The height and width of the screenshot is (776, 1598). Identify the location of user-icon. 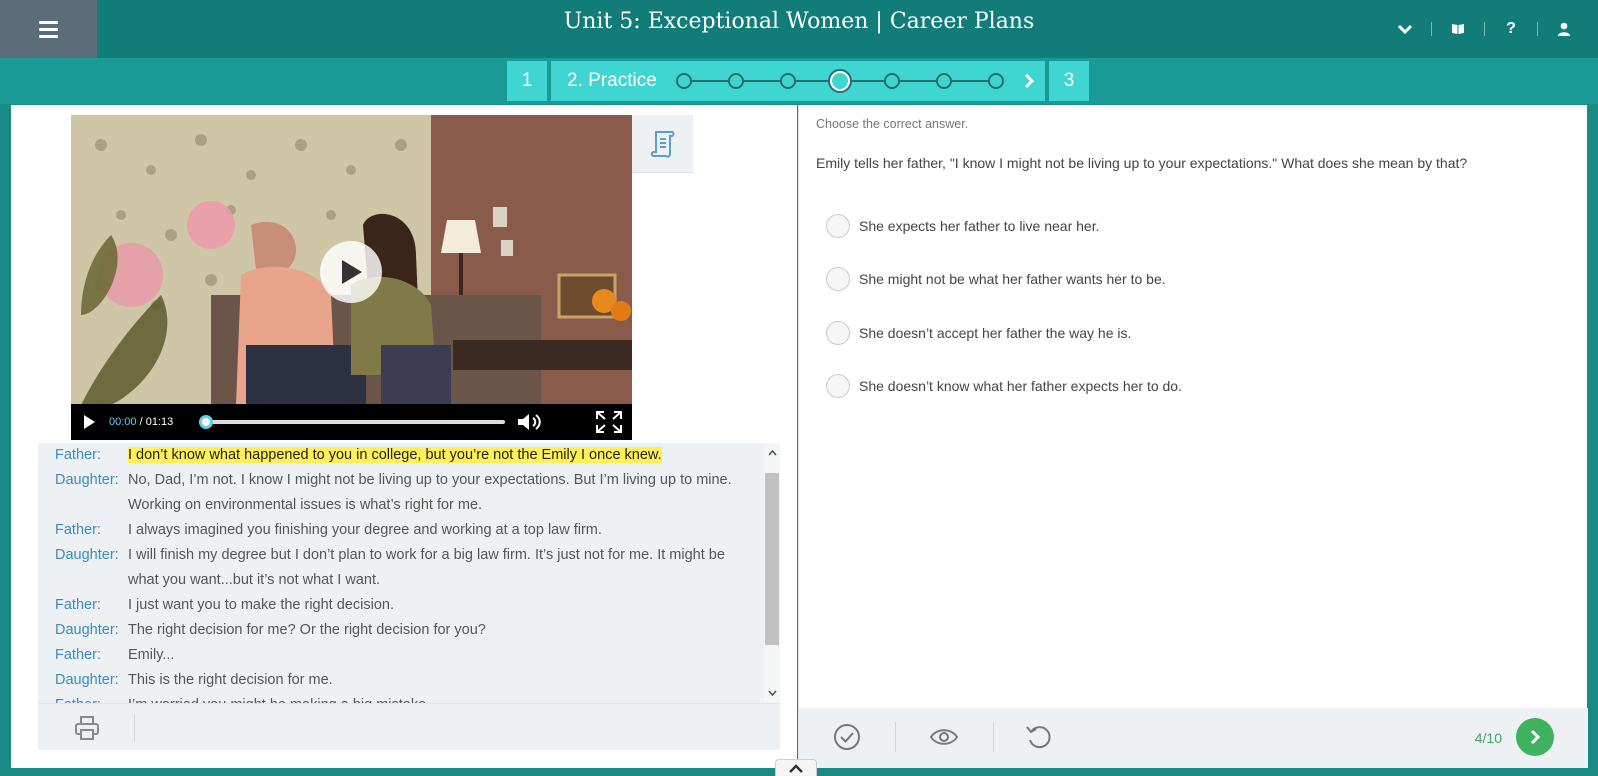
(1564, 29).